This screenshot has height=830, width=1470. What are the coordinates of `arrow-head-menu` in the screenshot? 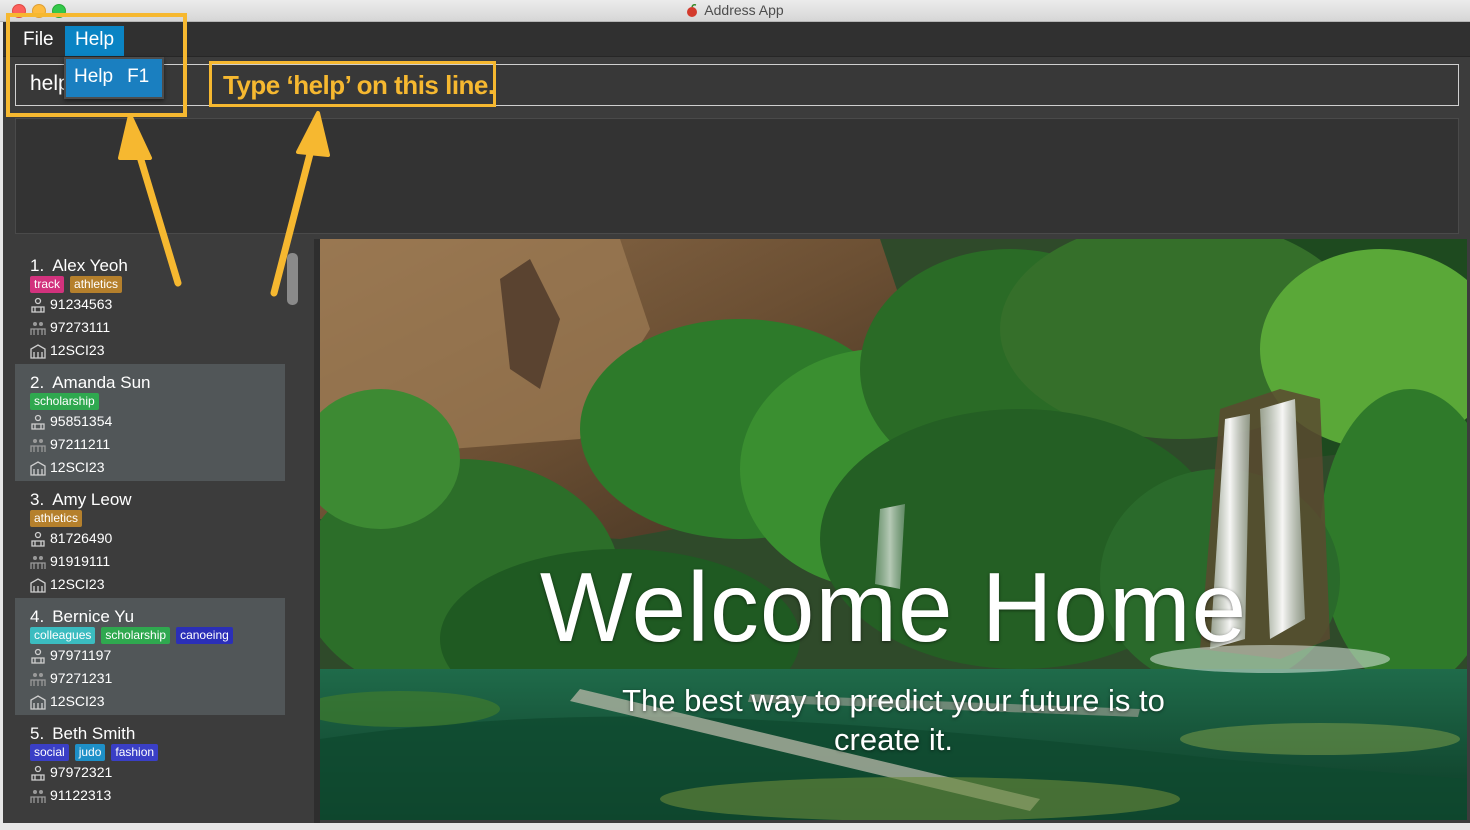 It's located at (135, 136).